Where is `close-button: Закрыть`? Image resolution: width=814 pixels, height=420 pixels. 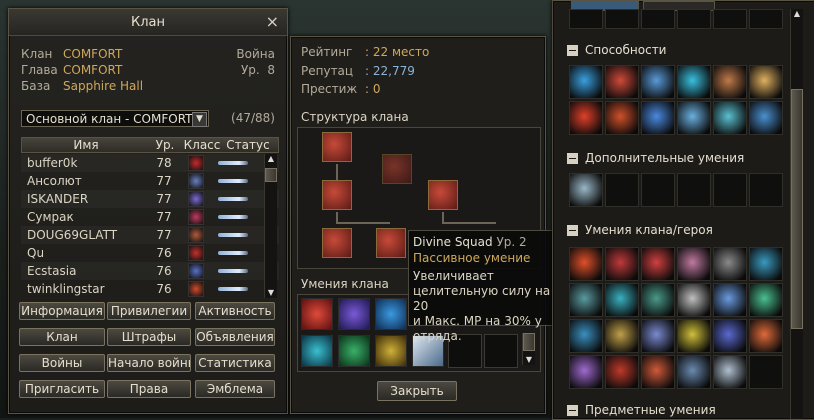
close-button: Закрыть is located at coordinates (417, 391).